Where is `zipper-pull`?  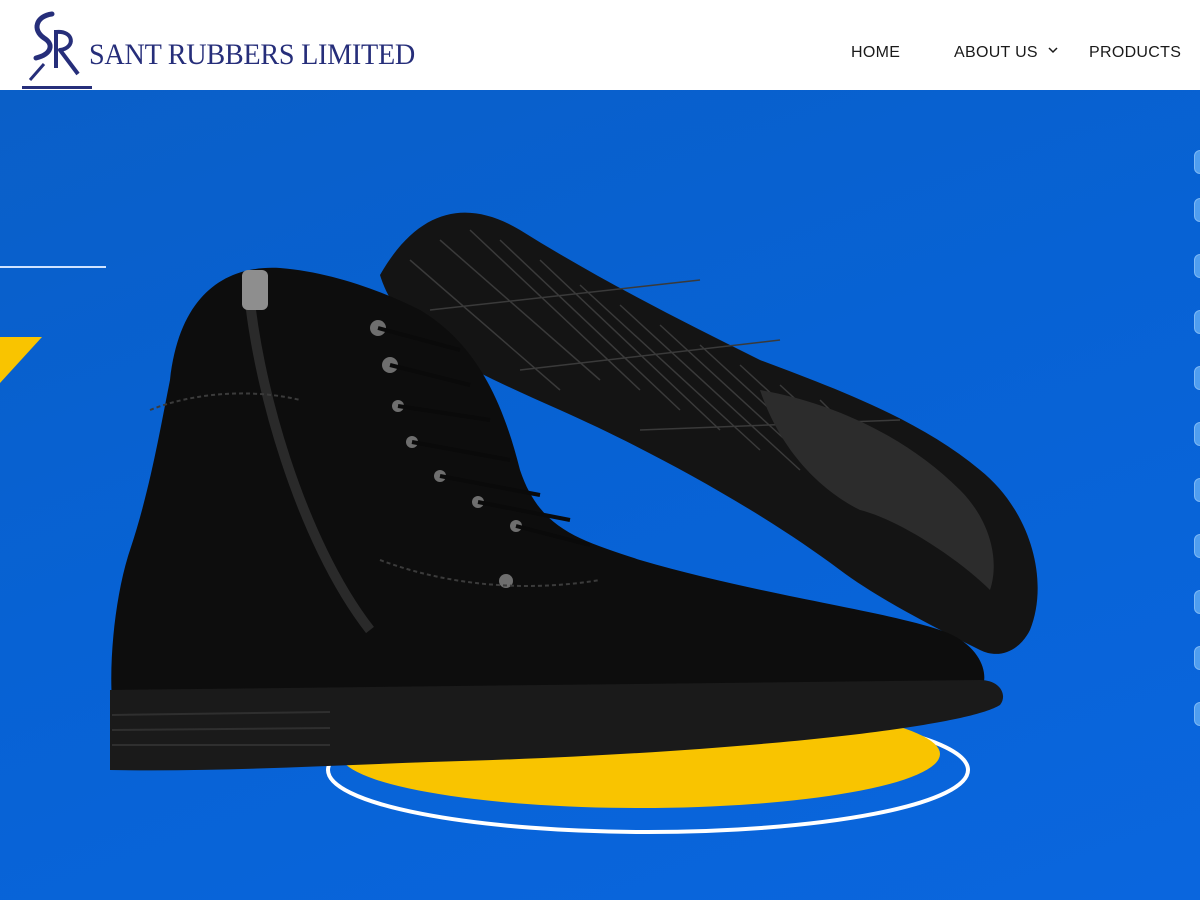
zipper-pull is located at coordinates (255, 290).